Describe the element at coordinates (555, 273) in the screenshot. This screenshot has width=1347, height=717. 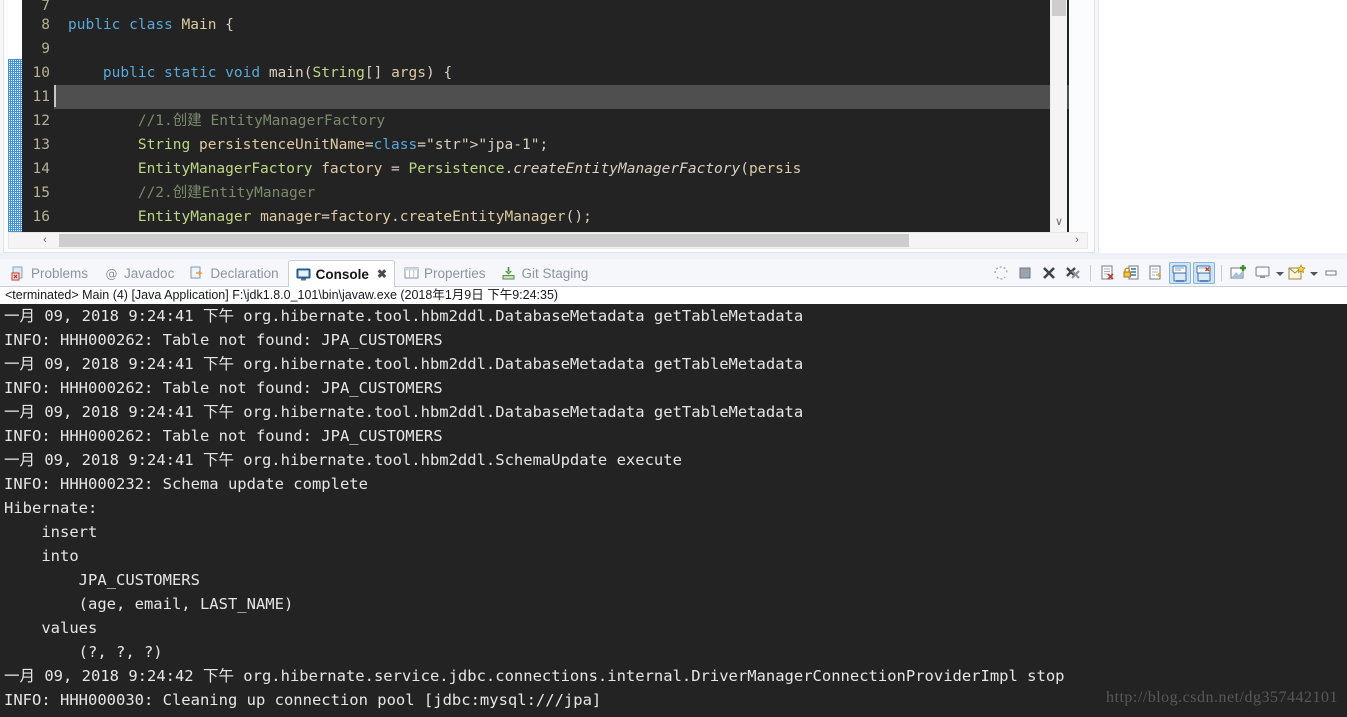
I see `tab-label: Git Staging` at that location.